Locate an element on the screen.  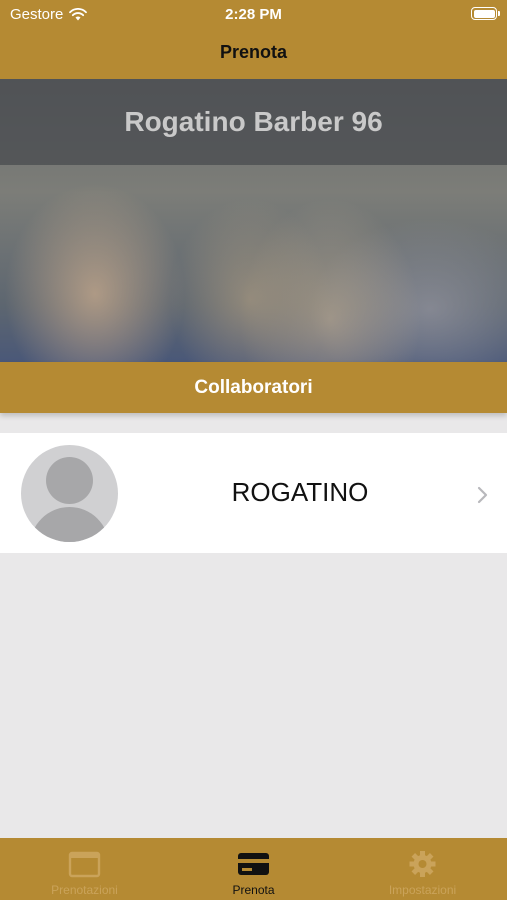
tab-bar: Prenotazioni Prenota Impostazioni is located at coordinates (253, 869).